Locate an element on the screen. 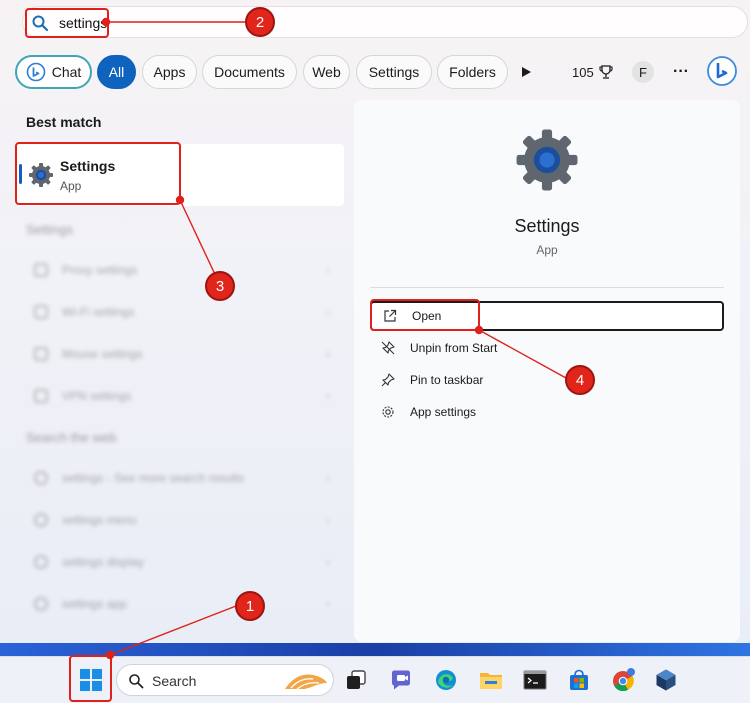 This screenshot has height=703, width=750. more-filters-button is located at coordinates (526, 72).